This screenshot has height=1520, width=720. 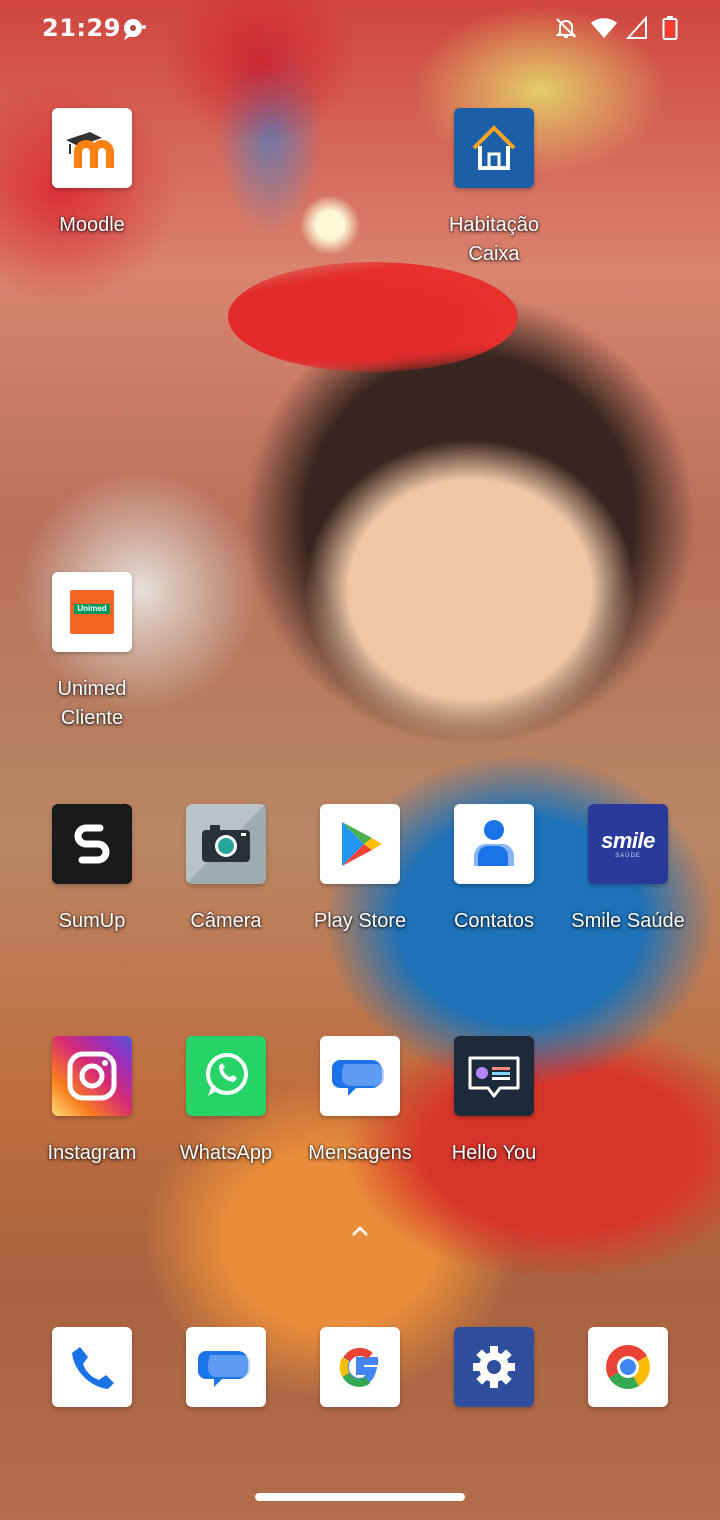 What do you see at coordinates (92, 703) in the screenshot?
I see `app-label: Unimed Cliente` at bounding box center [92, 703].